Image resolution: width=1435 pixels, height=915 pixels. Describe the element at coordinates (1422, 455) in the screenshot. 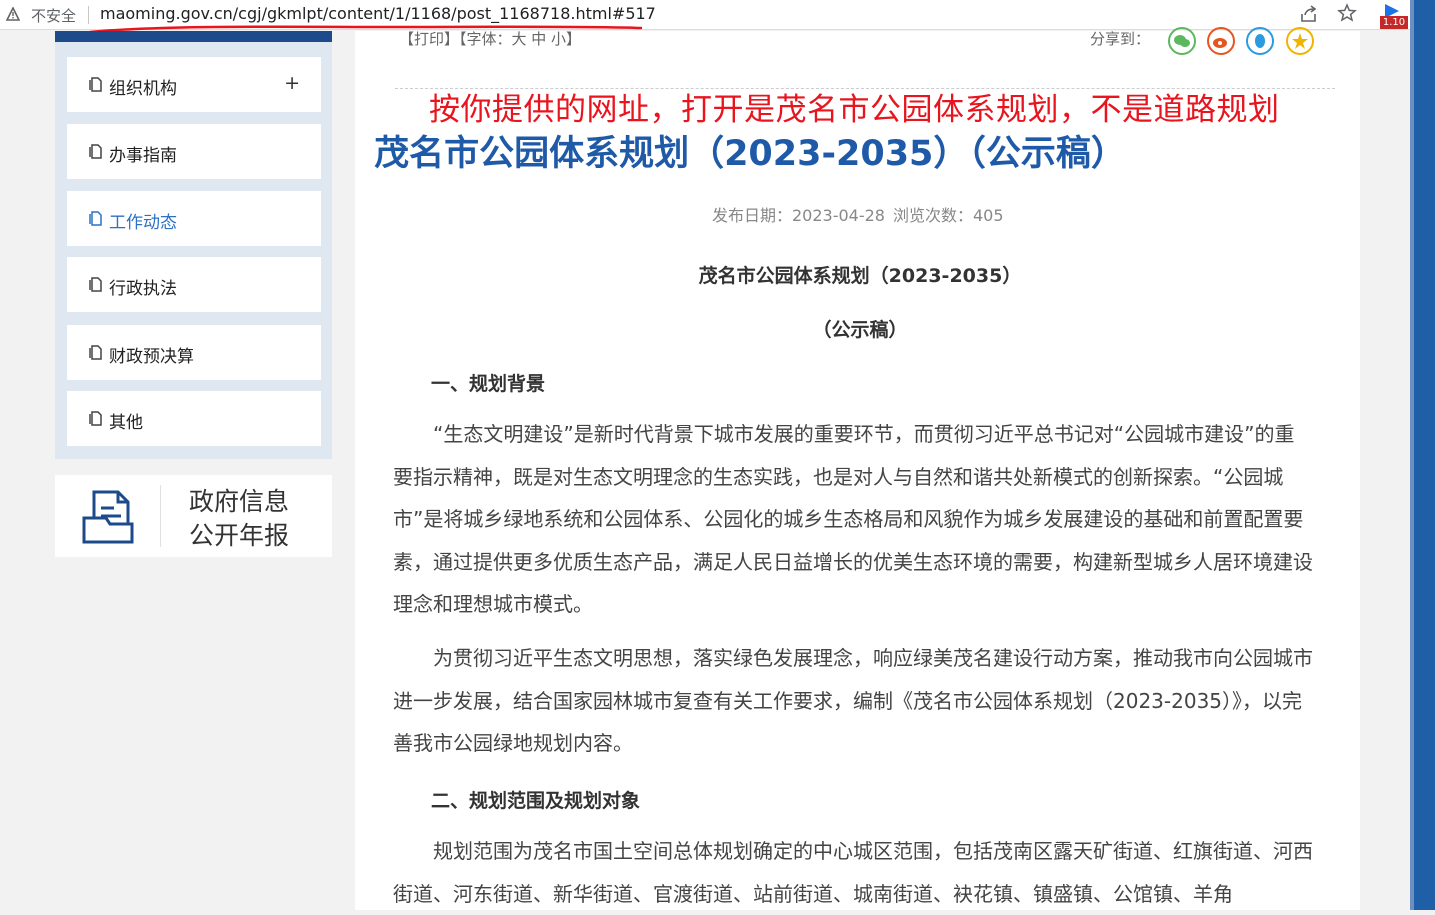

I see `desktop-strip` at that location.